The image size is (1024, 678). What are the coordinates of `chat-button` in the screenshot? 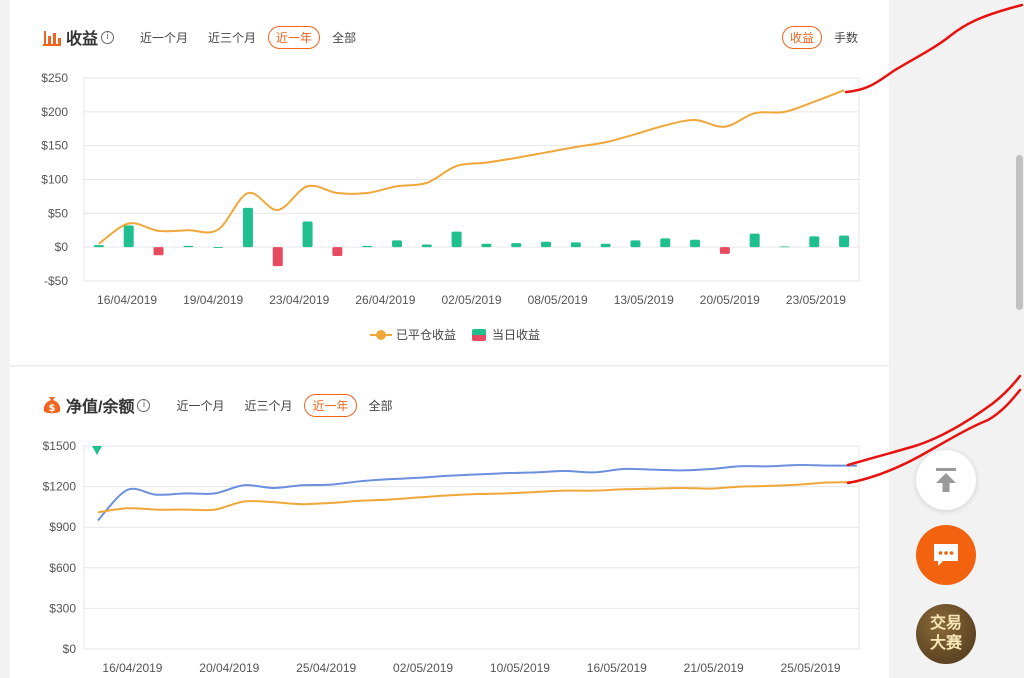 It's located at (946, 555).